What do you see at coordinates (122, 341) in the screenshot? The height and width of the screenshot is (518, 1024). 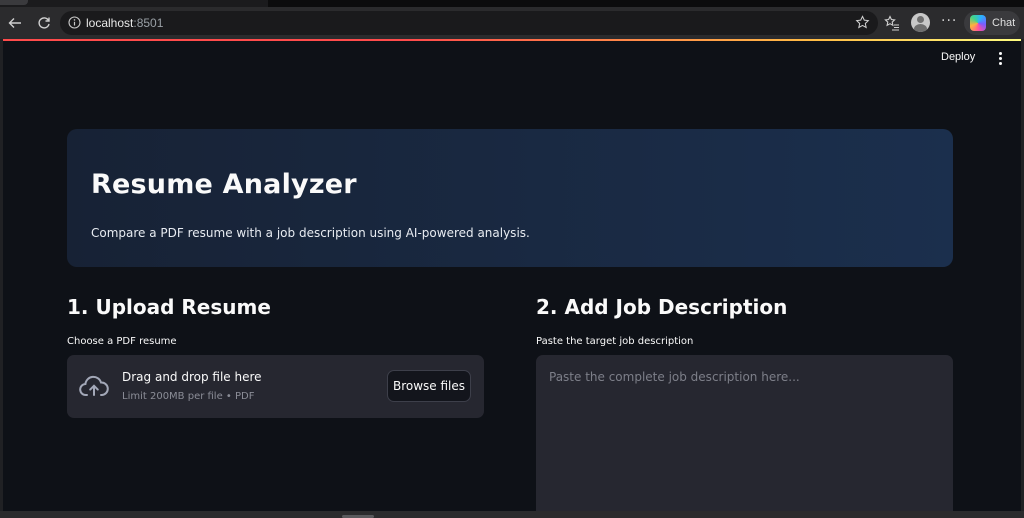 I see `resume-field-label: Choose a PDF resume` at bounding box center [122, 341].